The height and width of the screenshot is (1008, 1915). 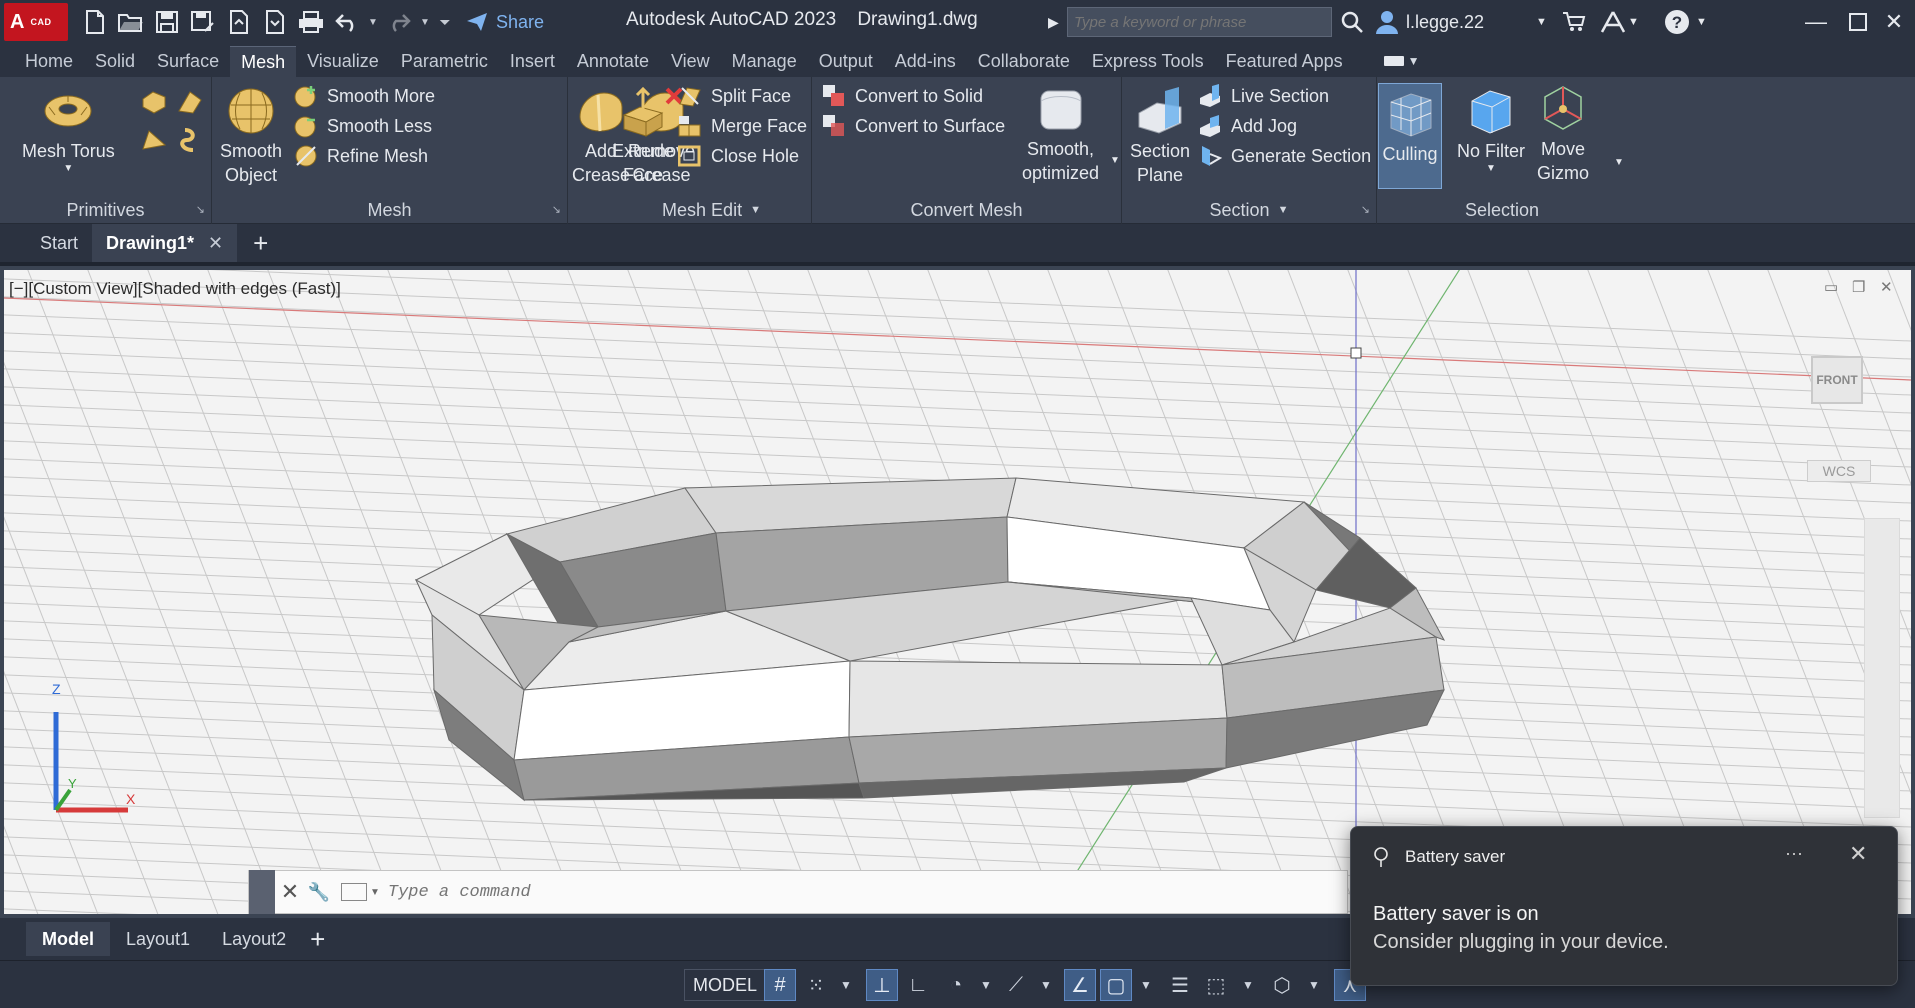 I want to click on isodraft-dropdown-icon: ▼, so click(x=1046, y=985).